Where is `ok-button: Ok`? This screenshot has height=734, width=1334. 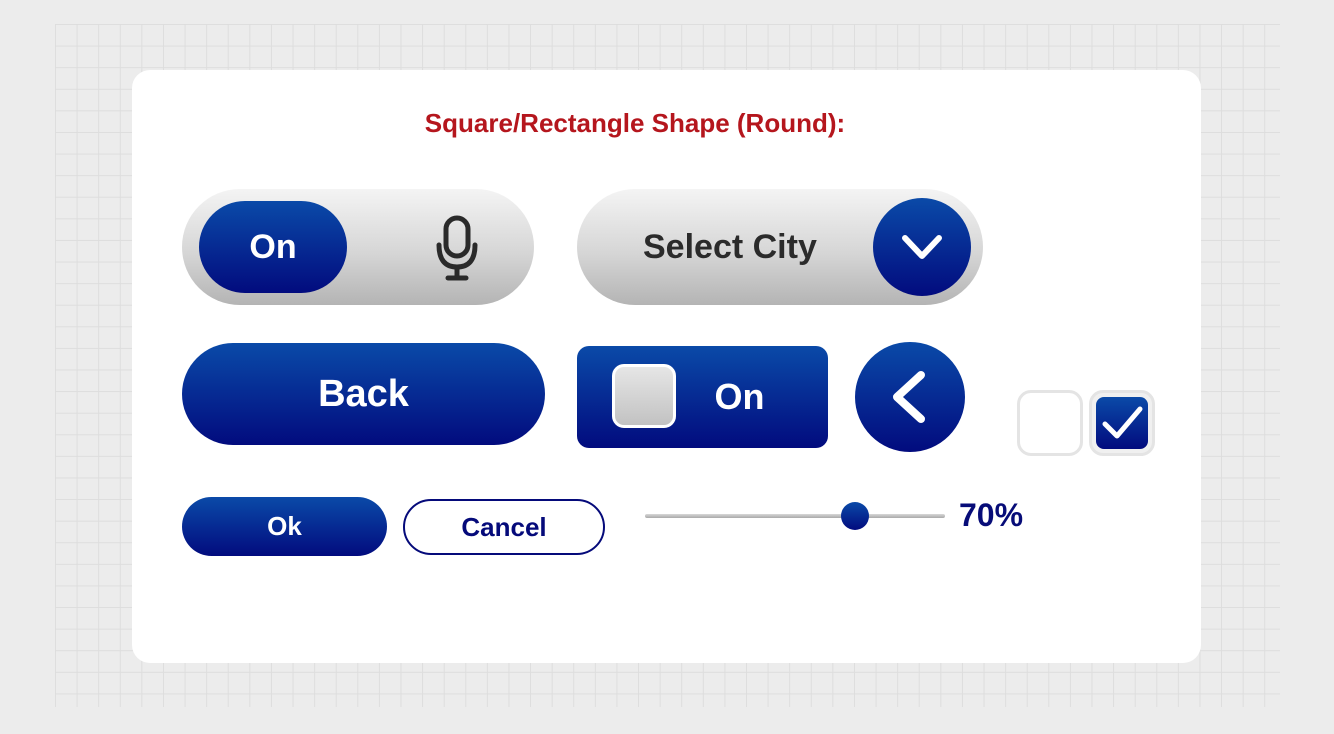 ok-button: Ok is located at coordinates (284, 526).